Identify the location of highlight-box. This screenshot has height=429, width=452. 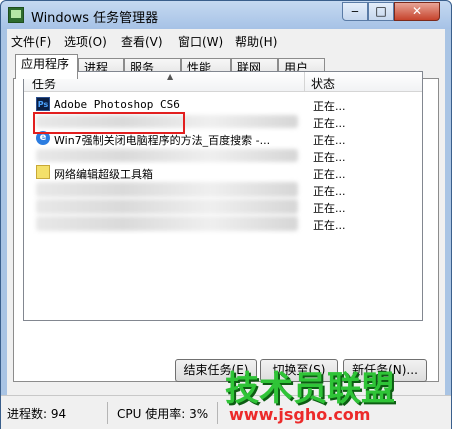
(109, 123).